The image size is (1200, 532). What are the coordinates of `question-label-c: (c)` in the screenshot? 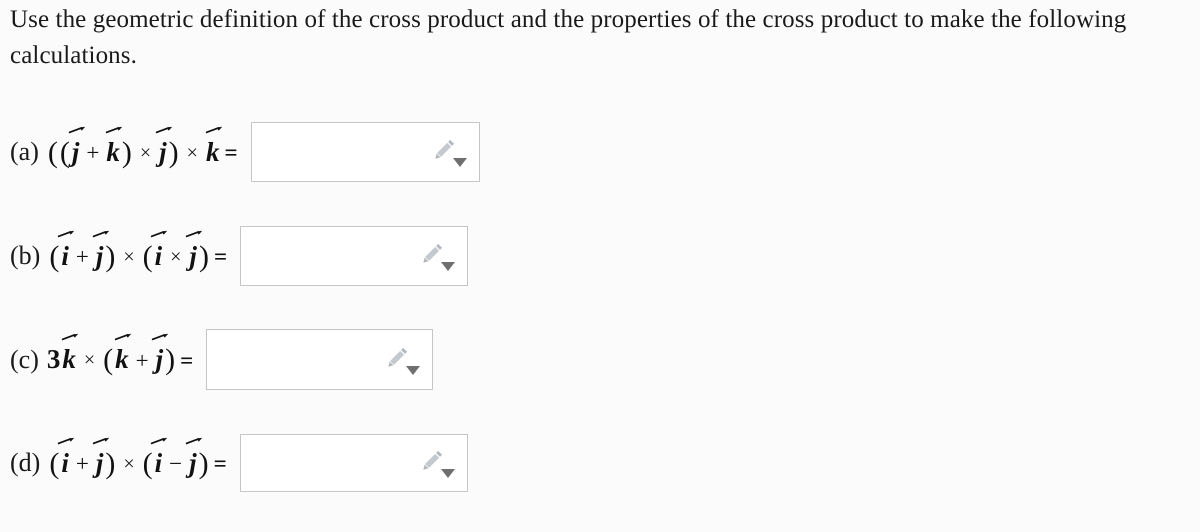 It's located at (24, 359).